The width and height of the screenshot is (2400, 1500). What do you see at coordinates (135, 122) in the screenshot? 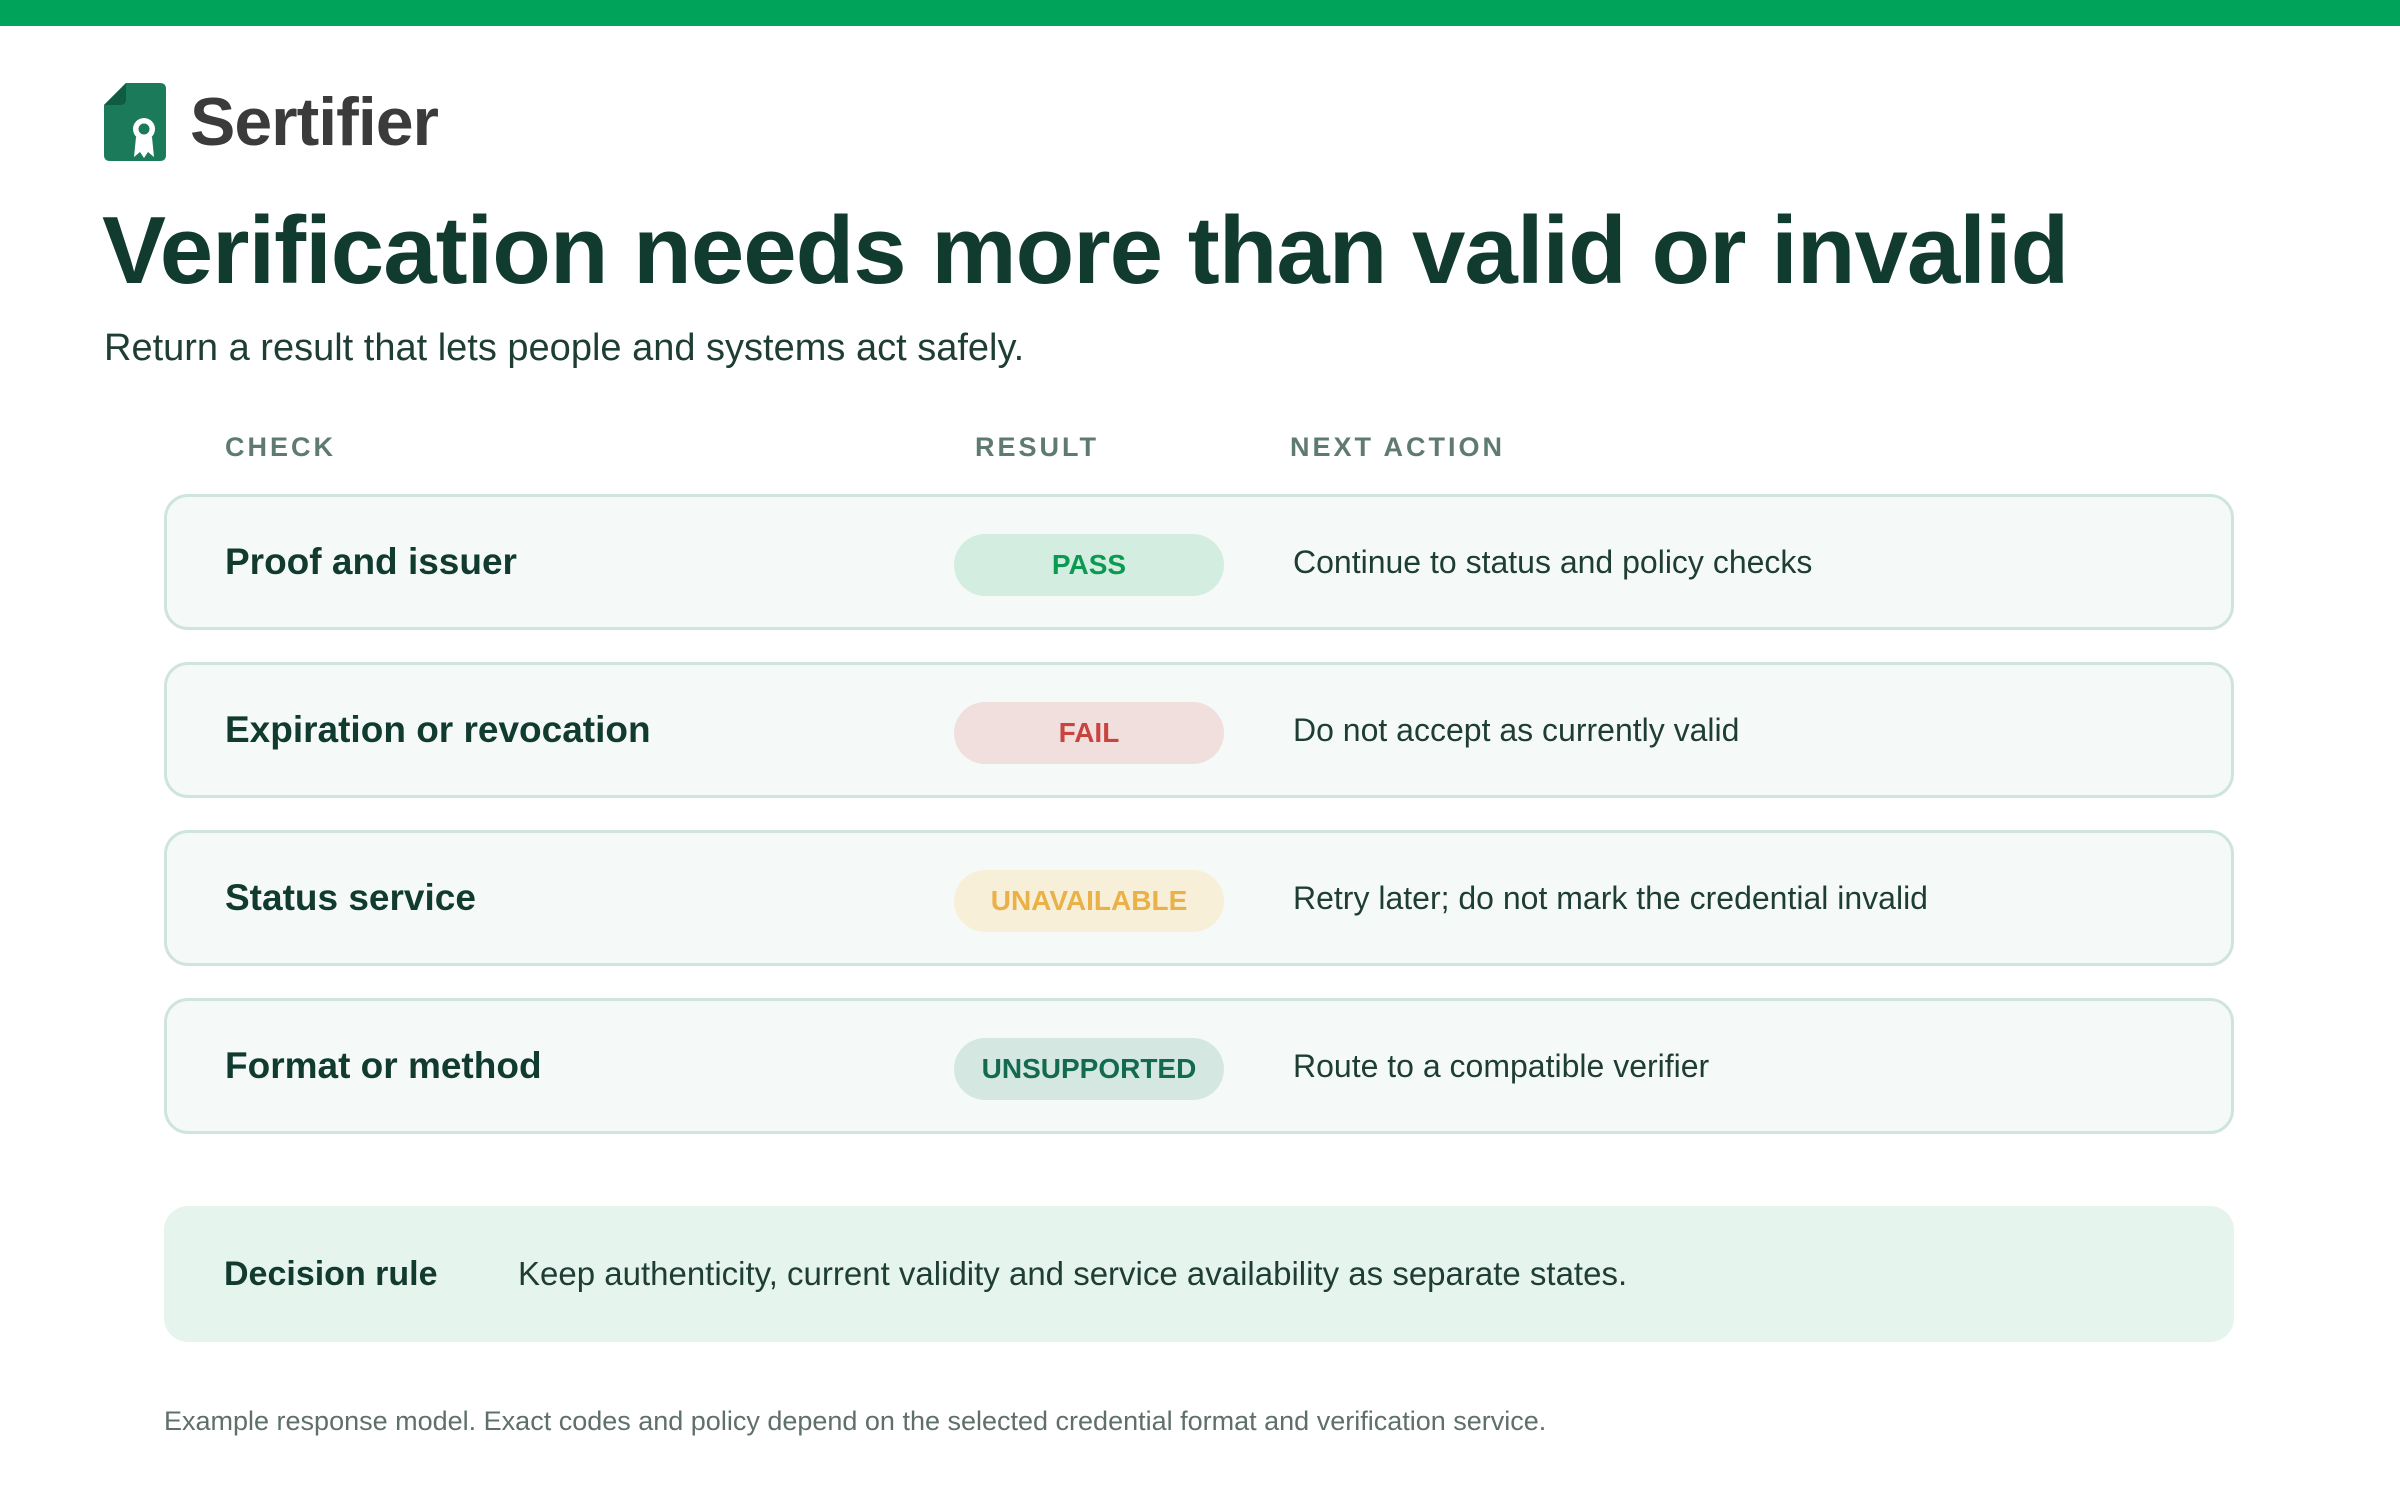
I see `certificate-logo-icon` at bounding box center [135, 122].